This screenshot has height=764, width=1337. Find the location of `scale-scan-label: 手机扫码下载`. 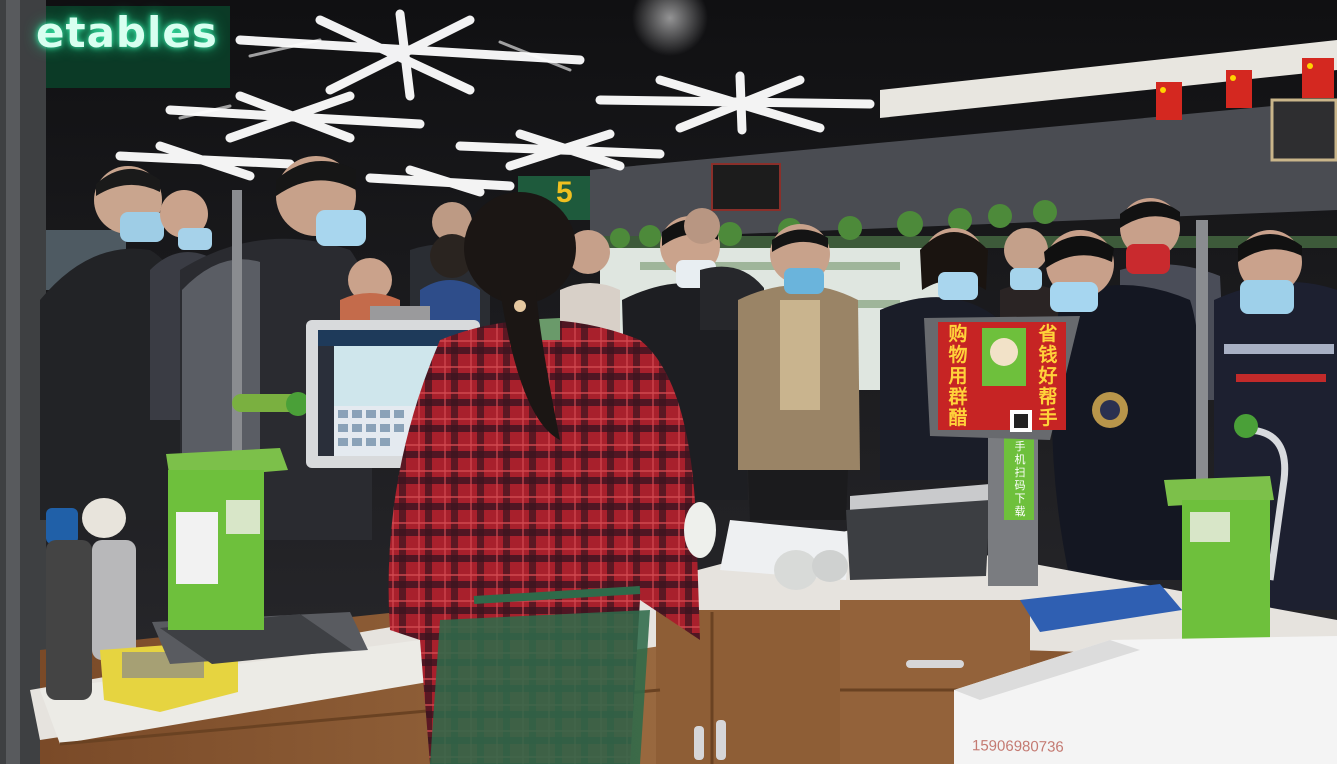

scale-scan-label: 手机扫码下载 is located at coordinates (1020, 479).